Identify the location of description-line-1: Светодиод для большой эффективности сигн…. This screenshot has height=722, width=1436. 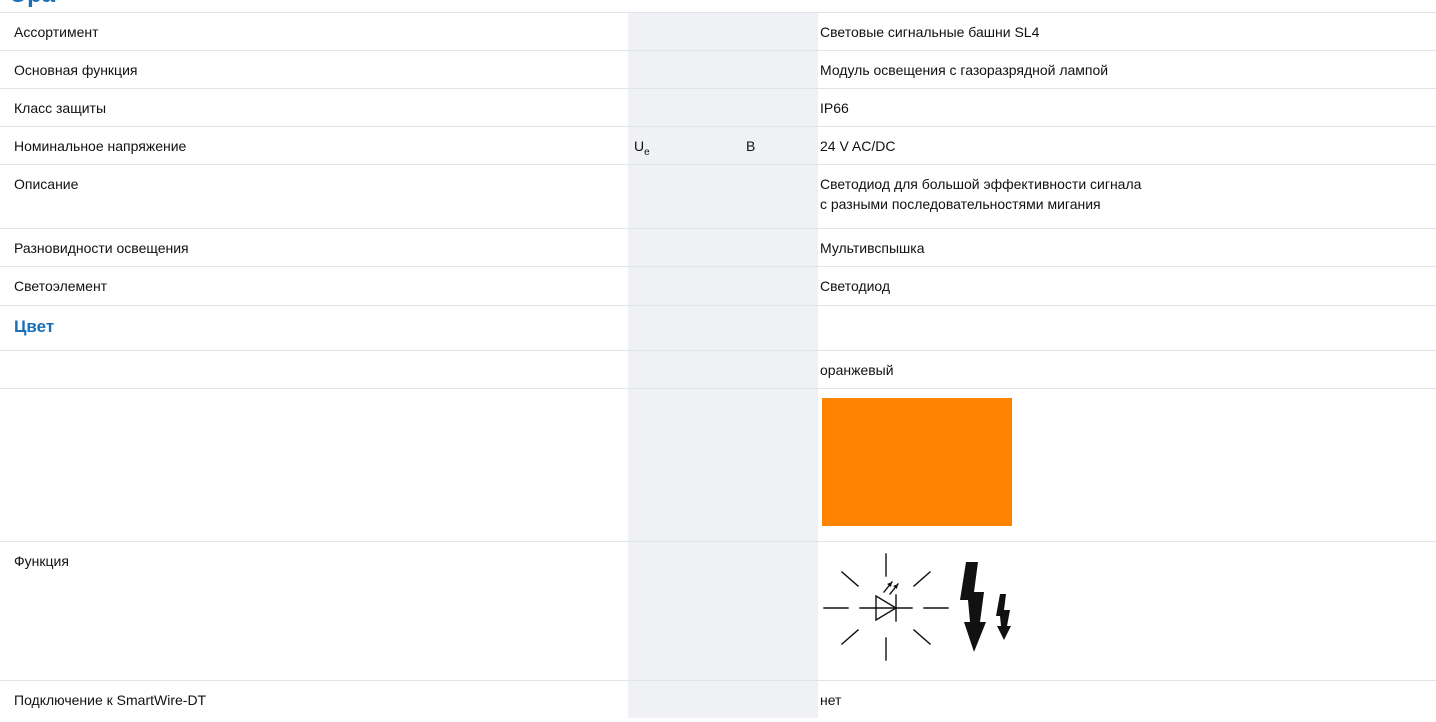
(981, 184).